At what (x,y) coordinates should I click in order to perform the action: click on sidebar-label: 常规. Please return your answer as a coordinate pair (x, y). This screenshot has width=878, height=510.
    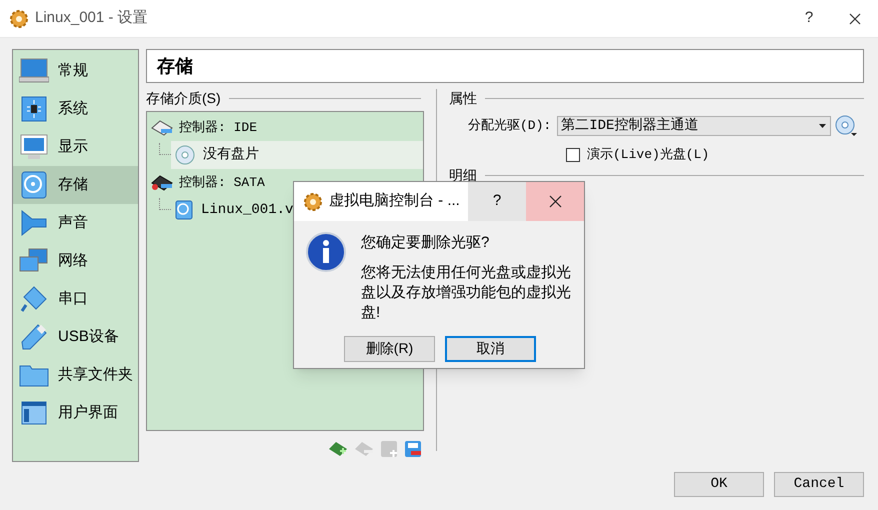
    Looking at the image, I should click on (73, 70).